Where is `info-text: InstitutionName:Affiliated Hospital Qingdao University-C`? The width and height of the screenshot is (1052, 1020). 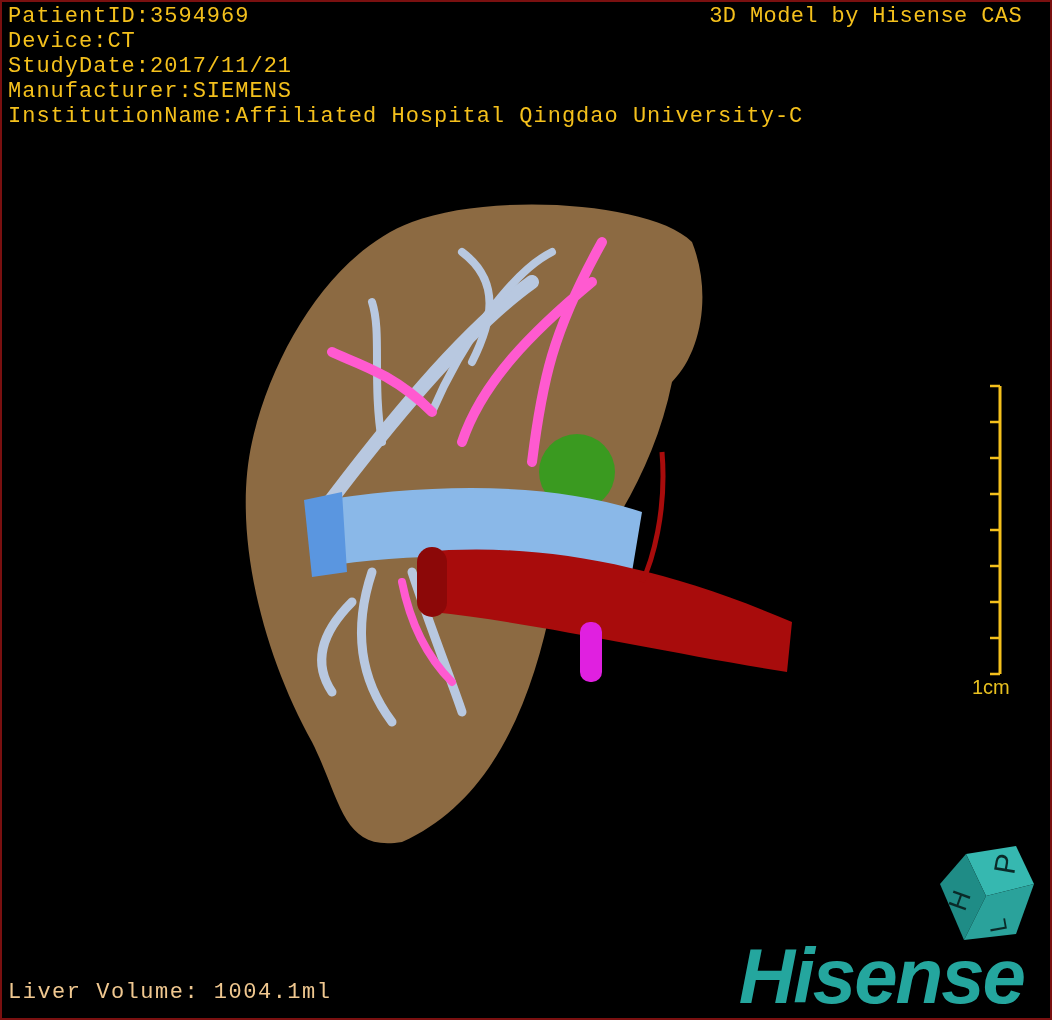
info-text: InstitutionName:Affiliated Hospital Qingdao University-C is located at coordinates (406, 116).